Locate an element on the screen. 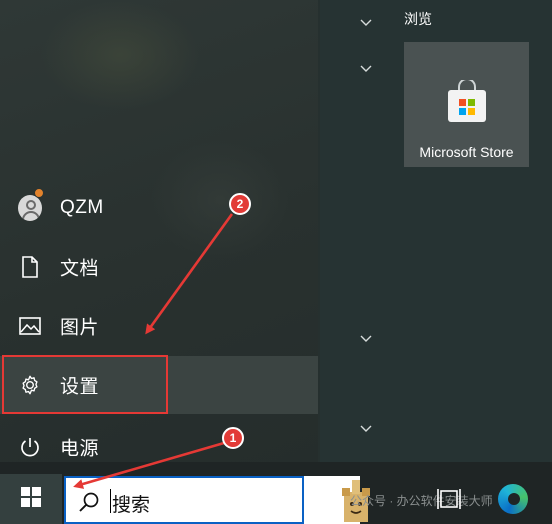  power-label: 电源 is located at coordinates (80, 449).